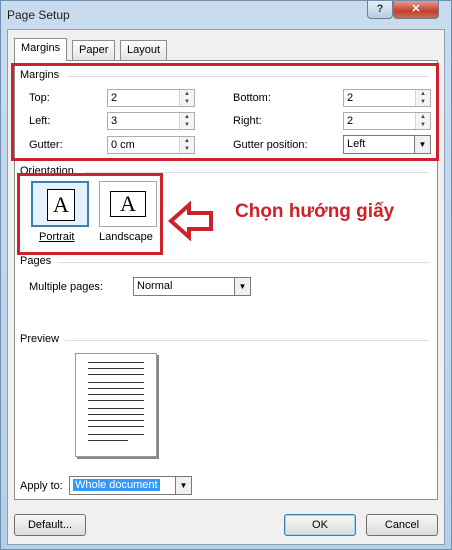 This screenshot has height=550, width=452. I want to click on cancel-button: Cancel, so click(402, 525).